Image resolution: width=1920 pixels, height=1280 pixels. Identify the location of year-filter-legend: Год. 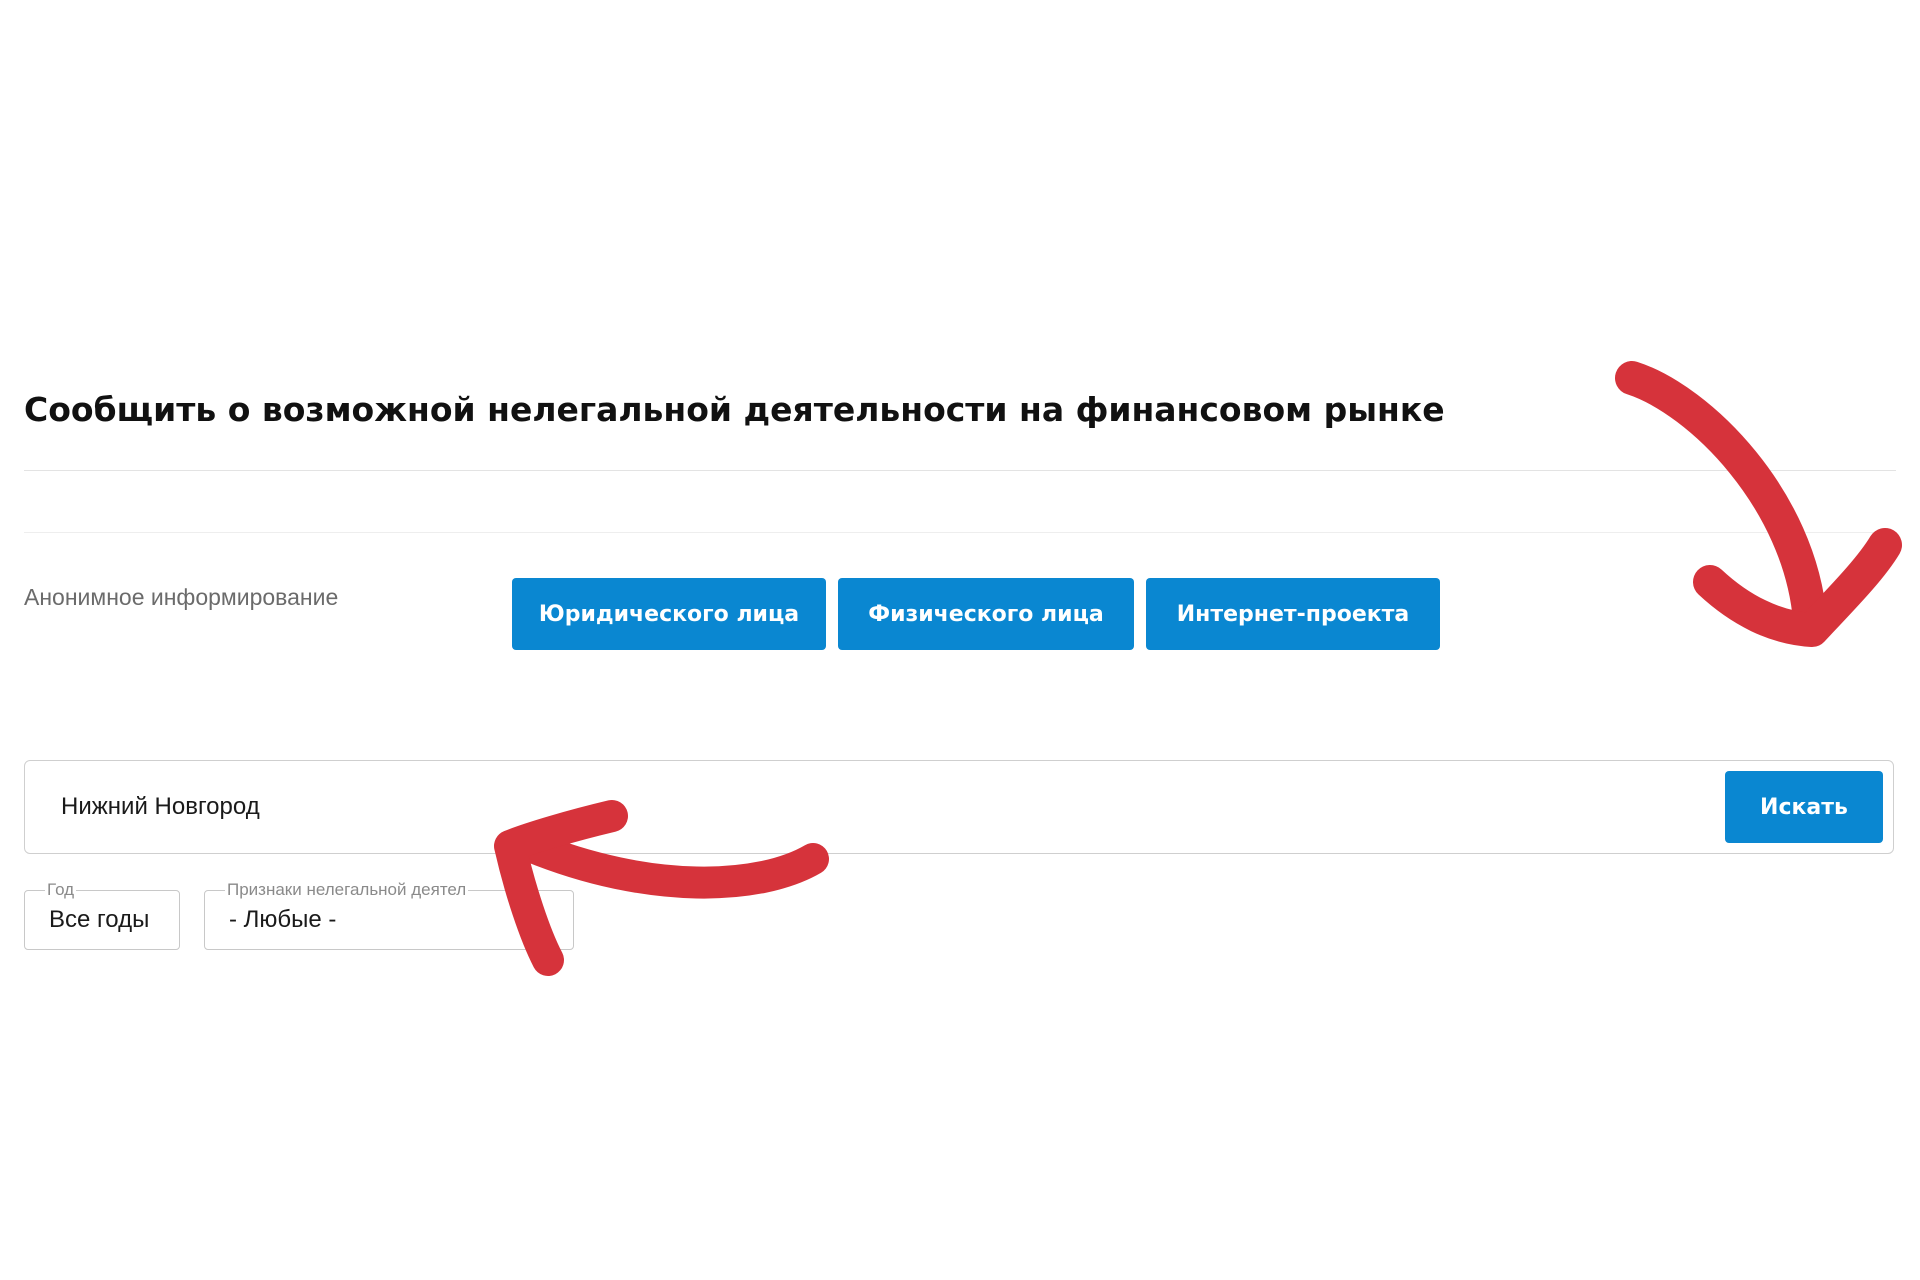
(61, 890).